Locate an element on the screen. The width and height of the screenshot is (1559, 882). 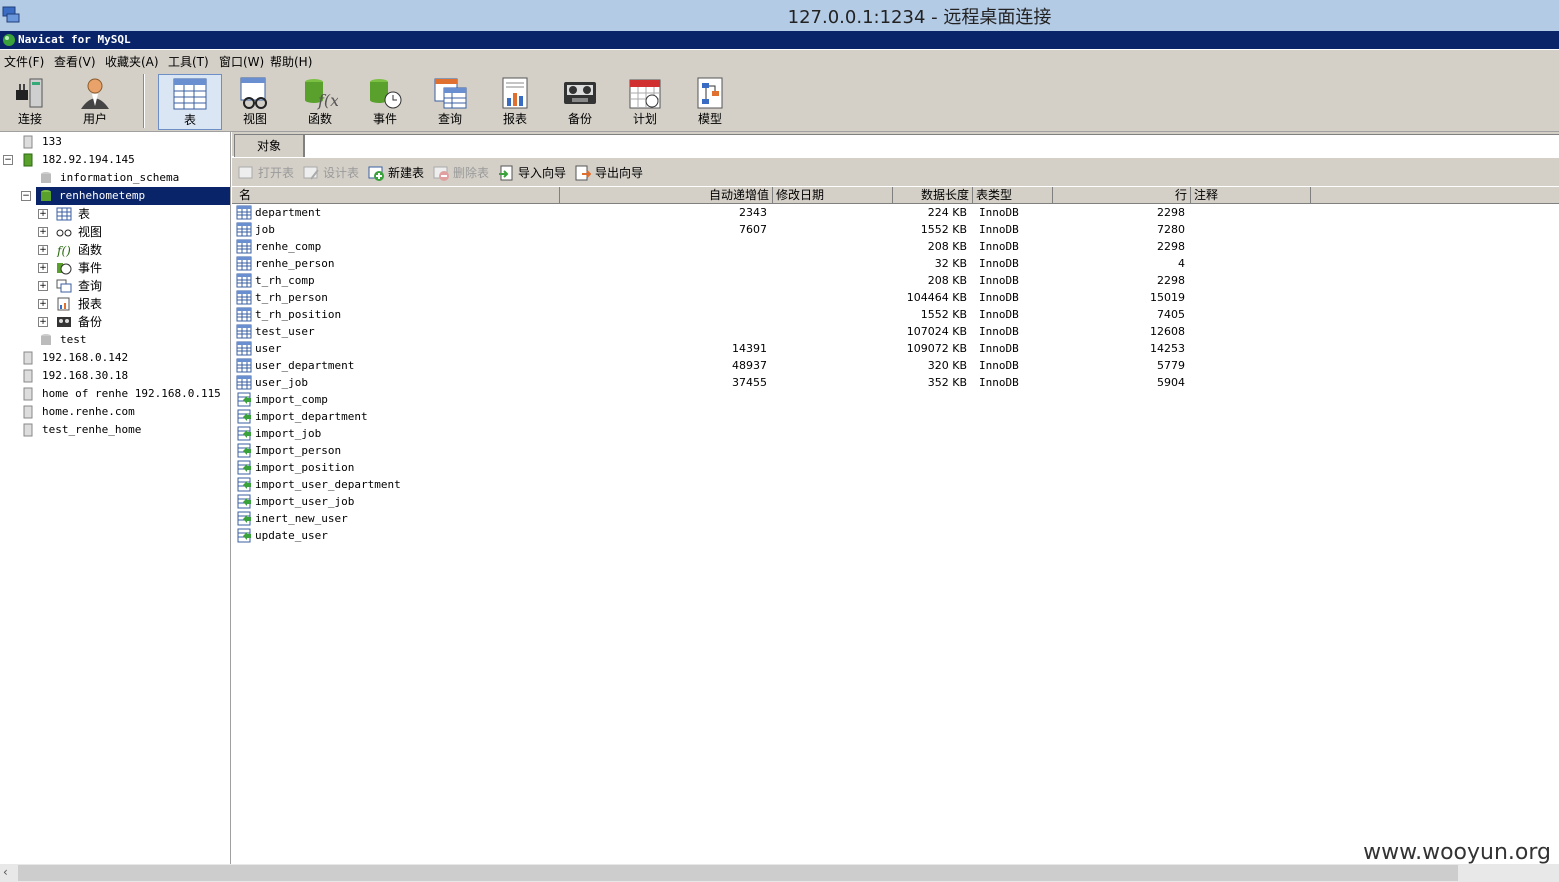
toolbar-user-button: 用户 is located at coordinates (95, 102).